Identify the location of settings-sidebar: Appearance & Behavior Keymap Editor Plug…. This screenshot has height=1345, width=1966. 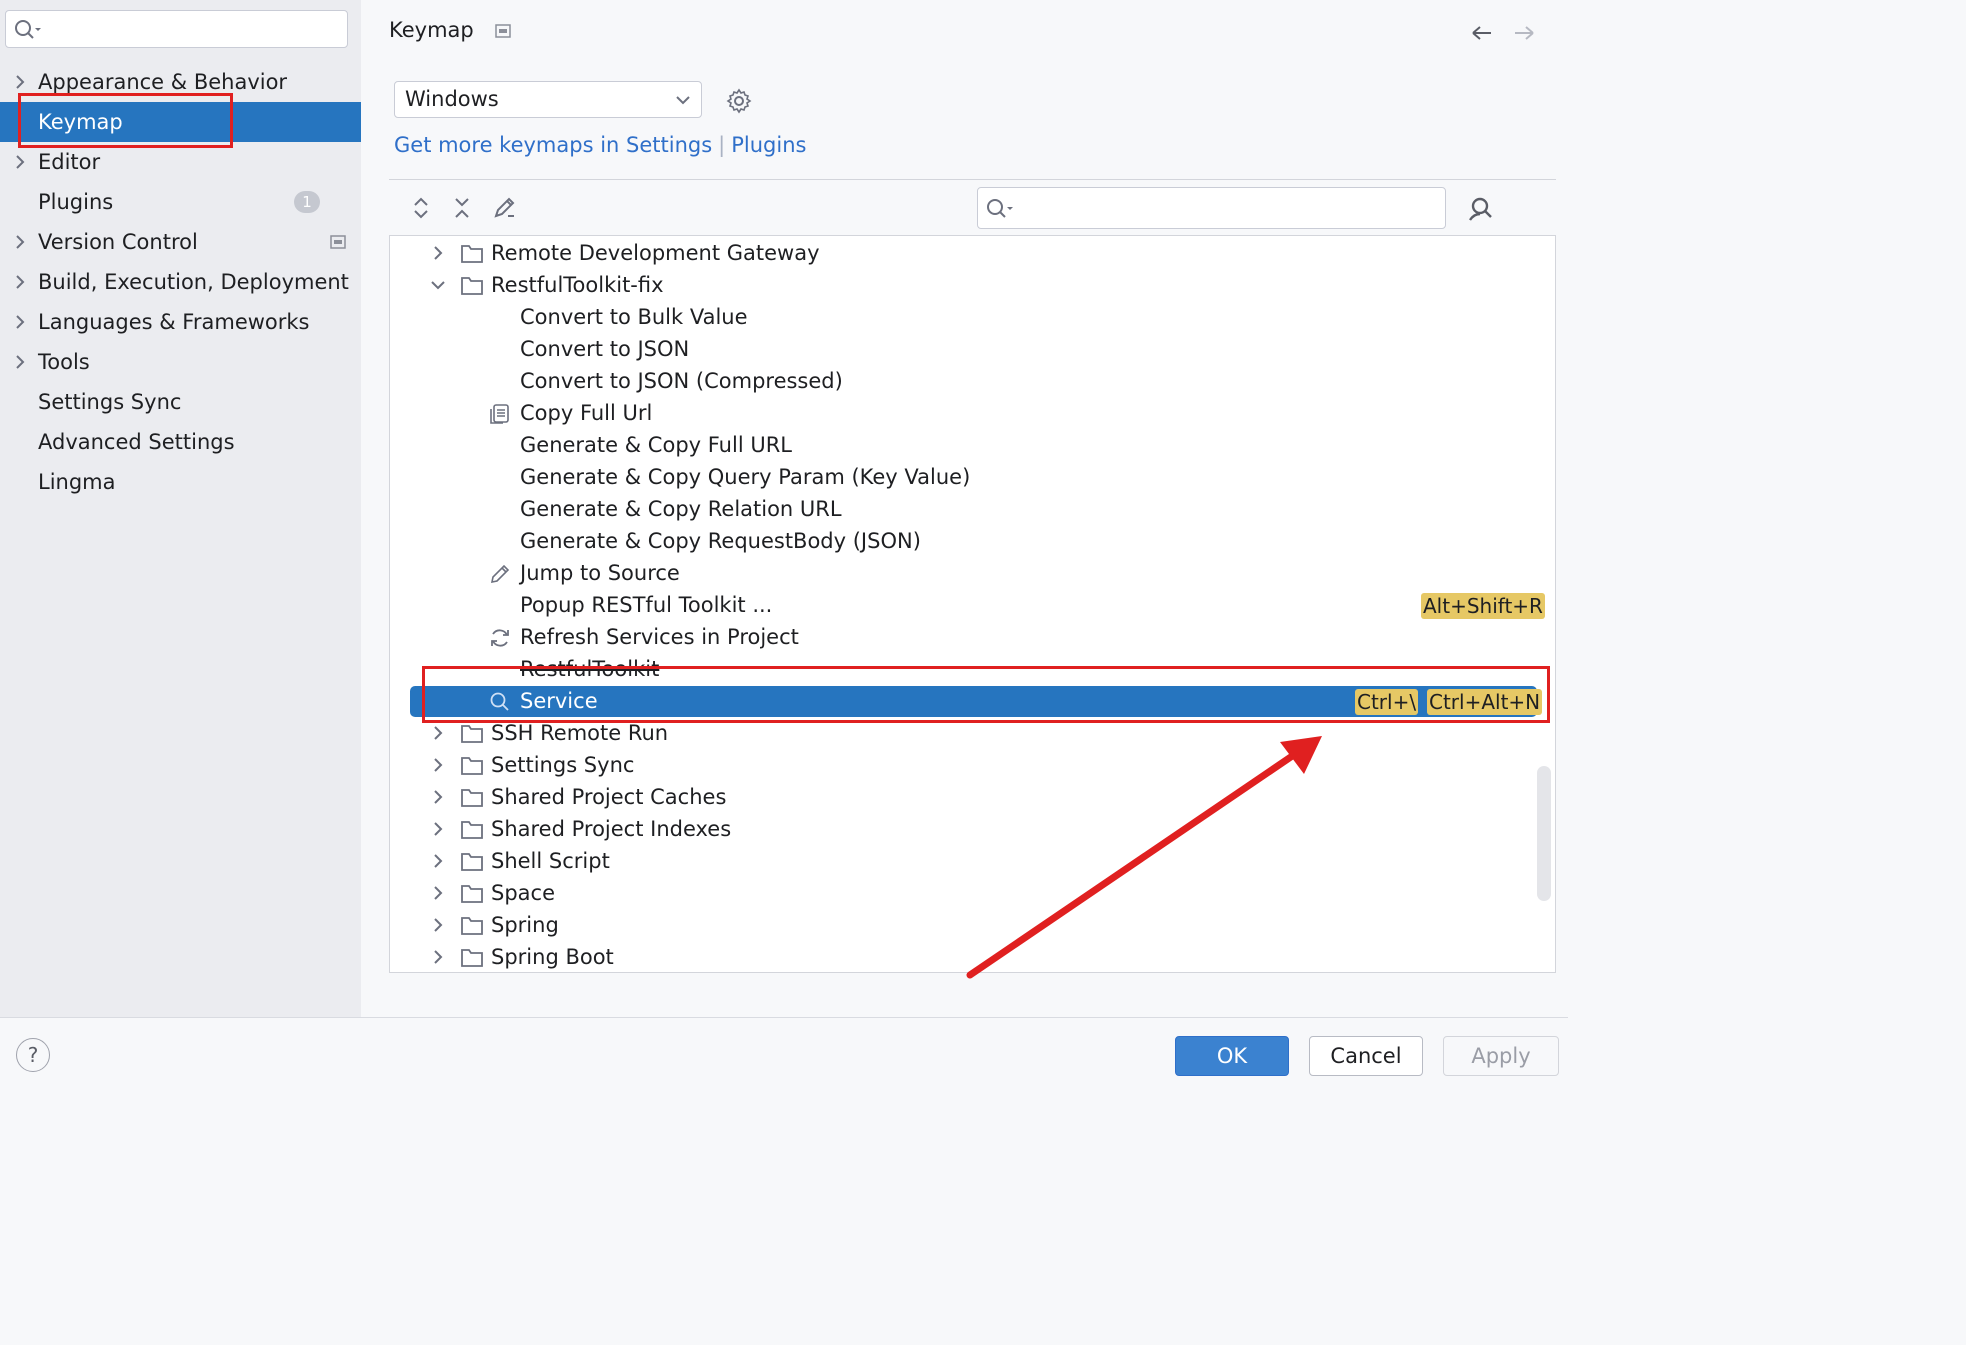
(180, 508).